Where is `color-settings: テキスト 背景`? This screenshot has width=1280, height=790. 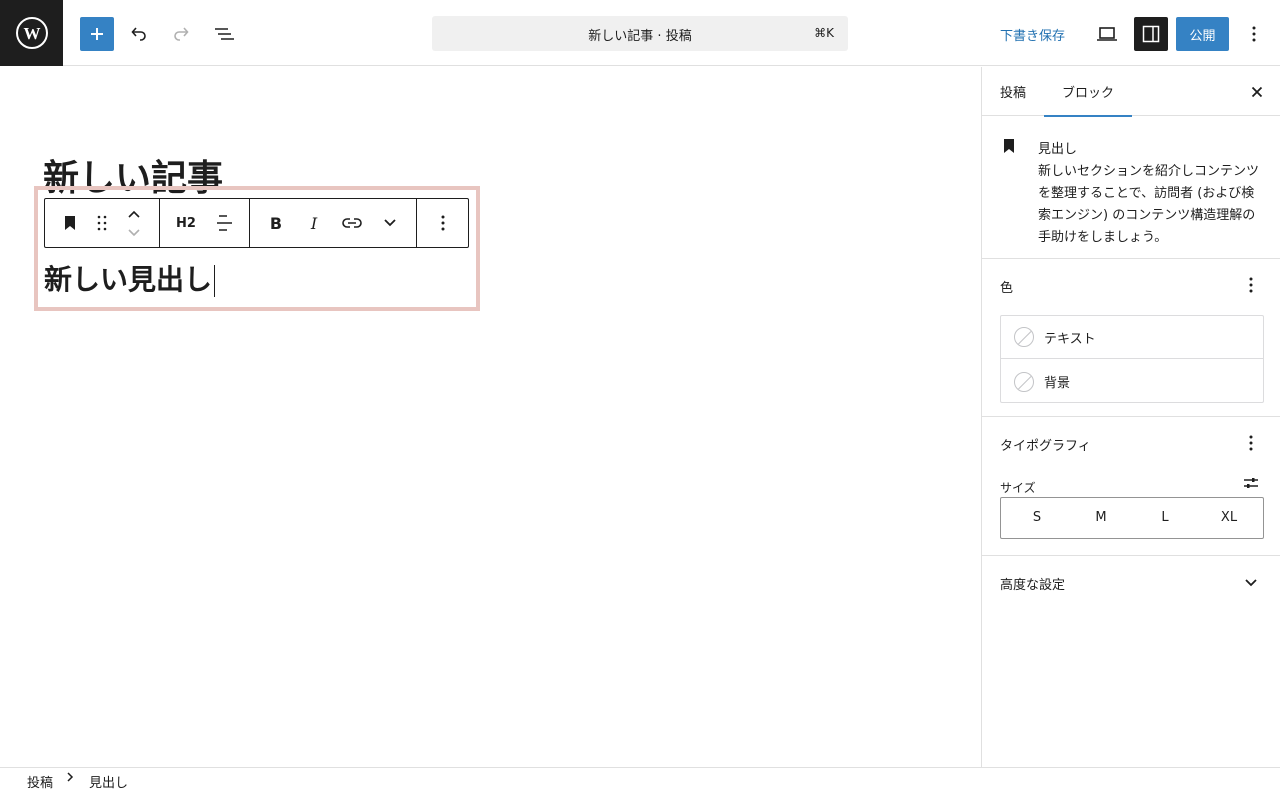 color-settings: テキスト 背景 is located at coordinates (1132, 359).